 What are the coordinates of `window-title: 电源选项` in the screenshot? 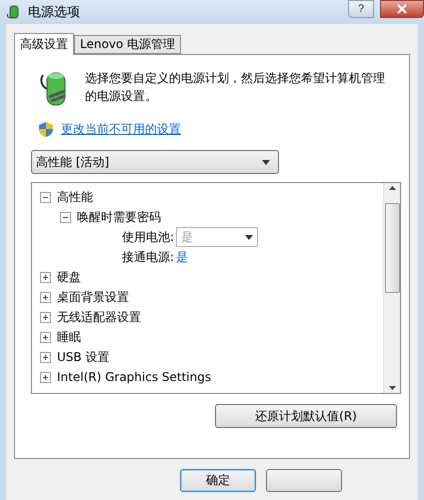 It's located at (54, 12).